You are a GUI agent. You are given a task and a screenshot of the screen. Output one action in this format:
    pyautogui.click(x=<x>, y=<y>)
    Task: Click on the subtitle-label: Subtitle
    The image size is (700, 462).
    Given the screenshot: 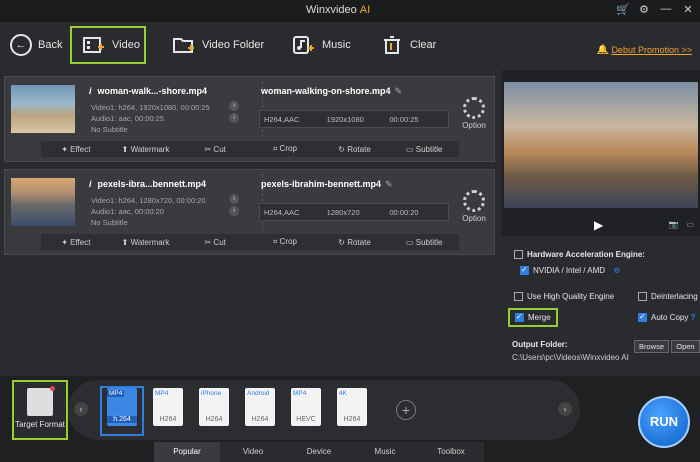 What is the action you would take?
    pyautogui.click(x=429, y=242)
    